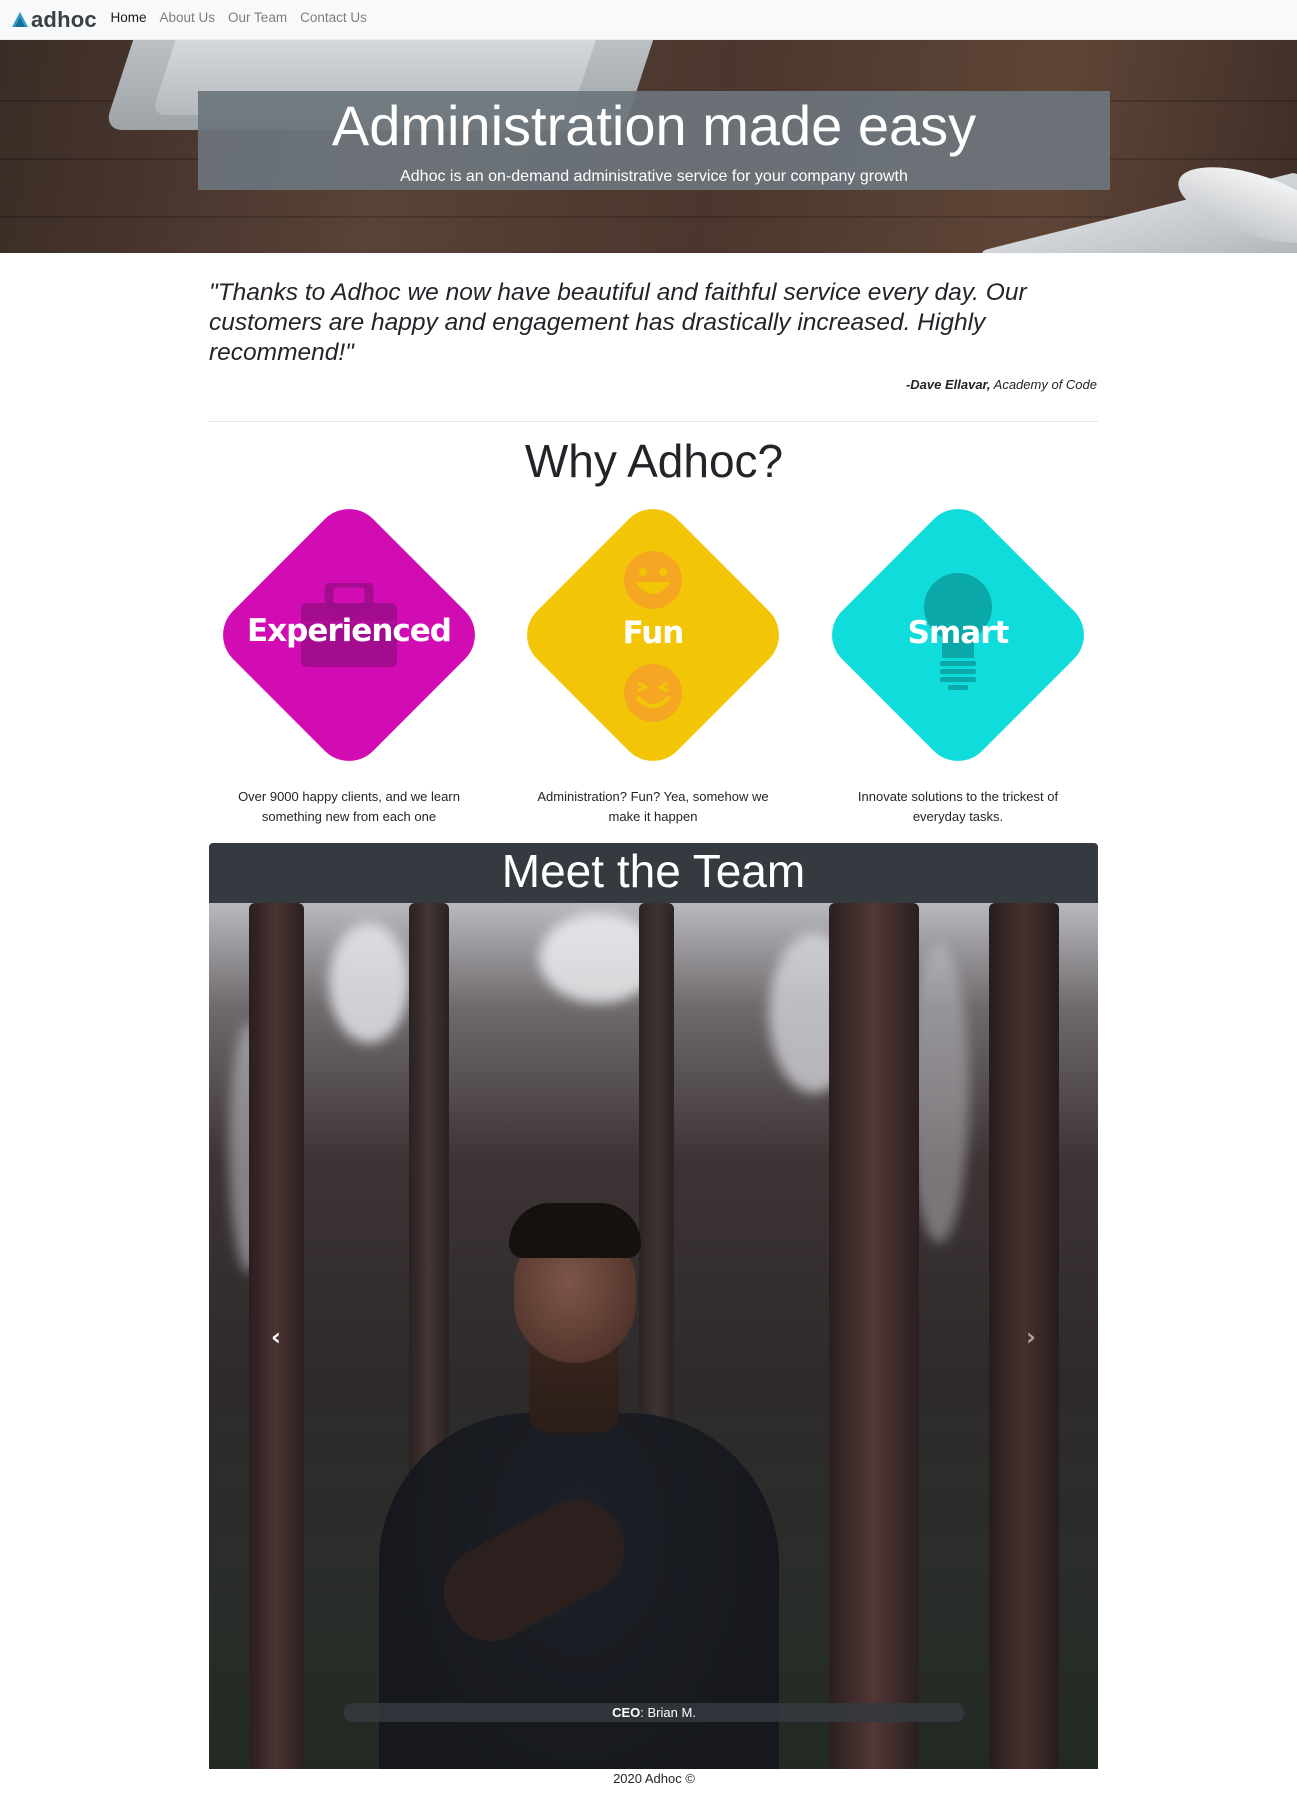  Describe the element at coordinates (653, 633) in the screenshot. I see `feature-label-fun: Fun` at that location.